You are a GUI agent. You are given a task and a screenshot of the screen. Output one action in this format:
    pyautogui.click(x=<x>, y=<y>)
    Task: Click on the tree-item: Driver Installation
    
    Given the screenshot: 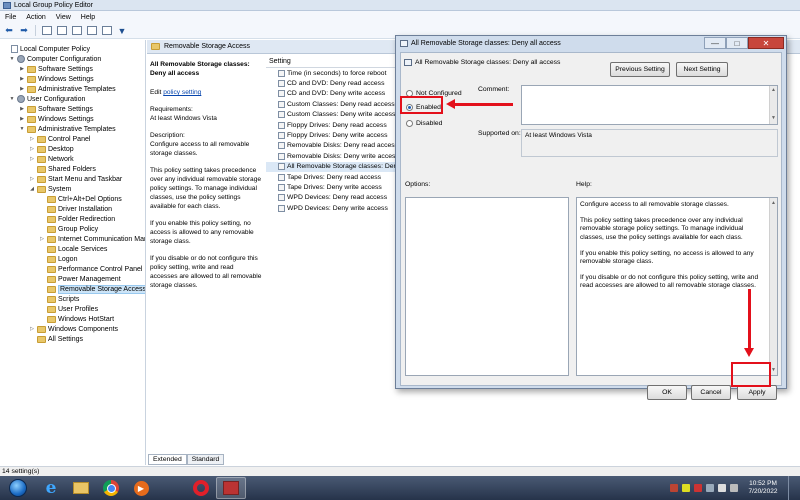 What is the action you would take?
    pyautogui.click(x=75, y=209)
    